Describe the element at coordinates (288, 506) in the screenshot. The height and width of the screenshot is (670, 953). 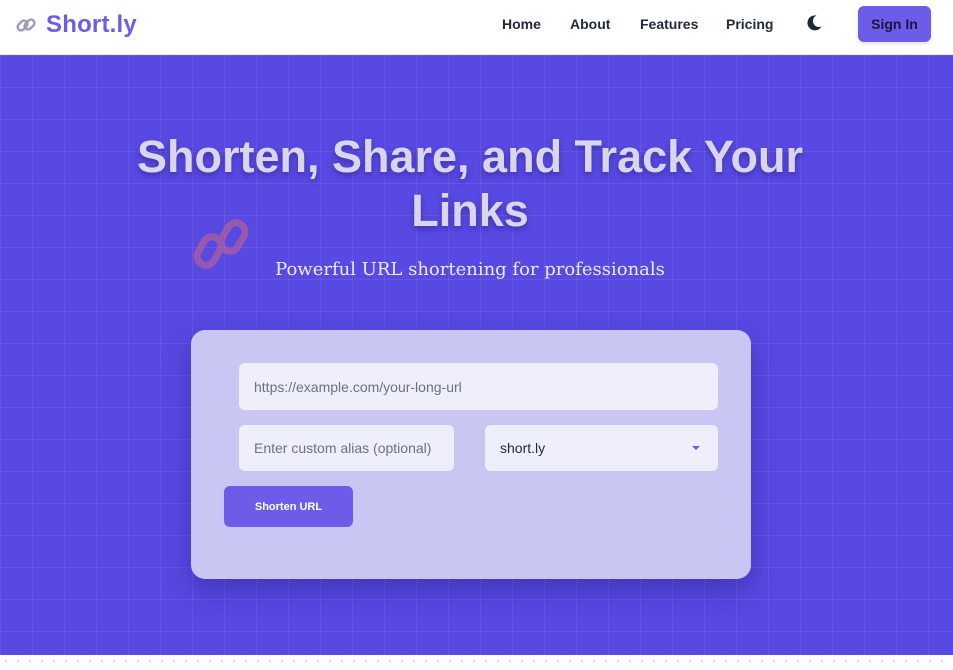
I see `shorten-url-button: Shorten URL` at that location.